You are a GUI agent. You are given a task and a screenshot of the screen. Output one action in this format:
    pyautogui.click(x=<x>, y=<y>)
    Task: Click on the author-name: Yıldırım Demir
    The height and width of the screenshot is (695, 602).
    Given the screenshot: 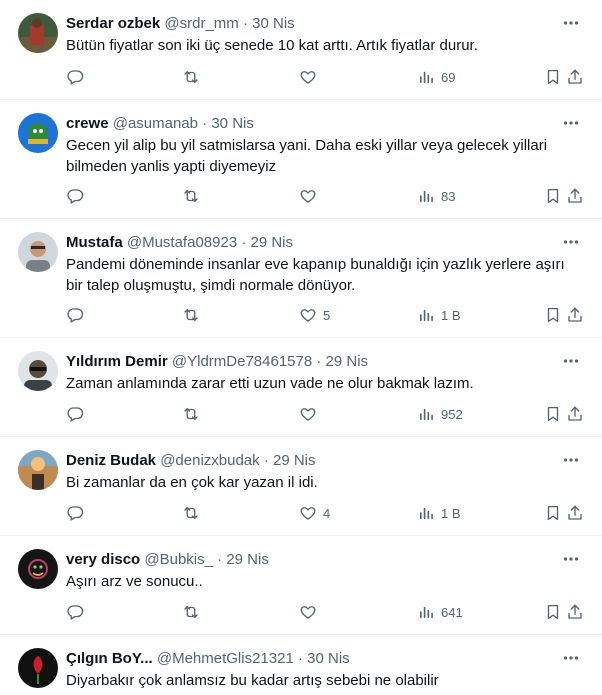 What is the action you would take?
    pyautogui.click(x=117, y=361)
    